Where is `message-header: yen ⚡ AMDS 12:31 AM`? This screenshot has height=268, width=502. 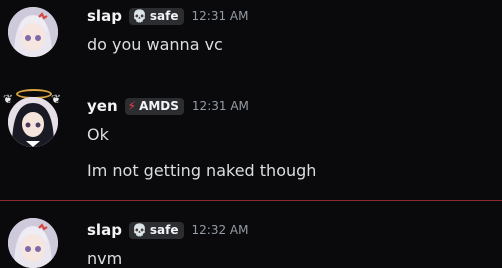 message-header: yen ⚡ AMDS 12:31 AM is located at coordinates (168, 106).